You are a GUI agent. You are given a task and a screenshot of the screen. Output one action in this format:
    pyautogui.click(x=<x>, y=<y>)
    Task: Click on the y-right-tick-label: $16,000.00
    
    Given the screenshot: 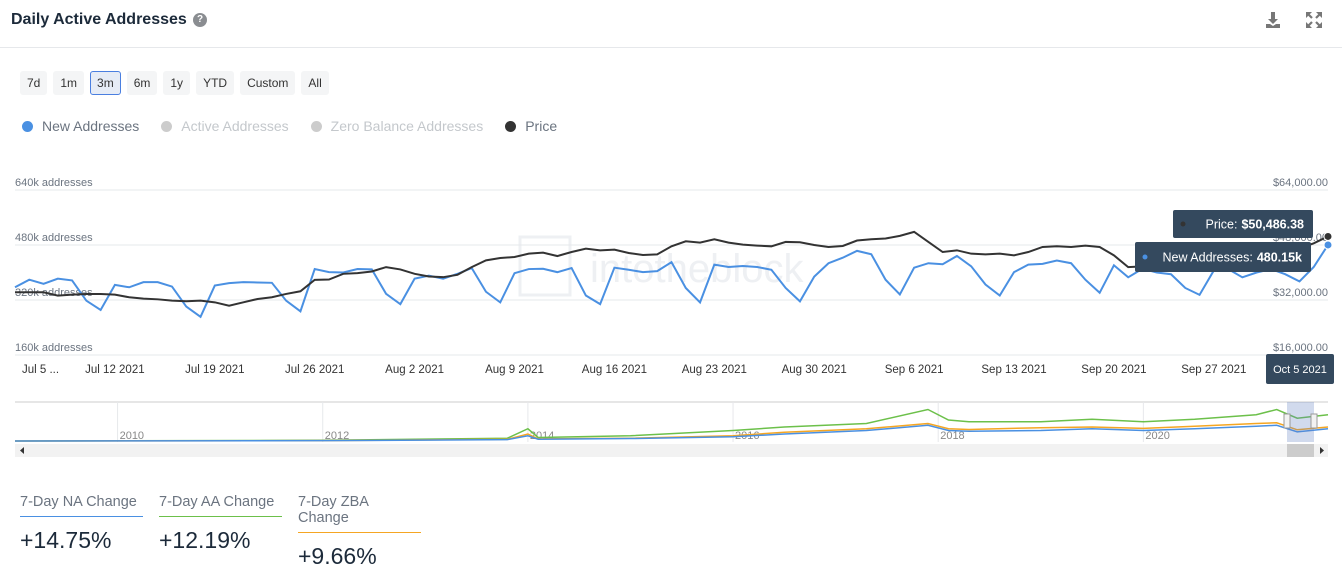 What is the action you would take?
    pyautogui.click(x=1300, y=348)
    